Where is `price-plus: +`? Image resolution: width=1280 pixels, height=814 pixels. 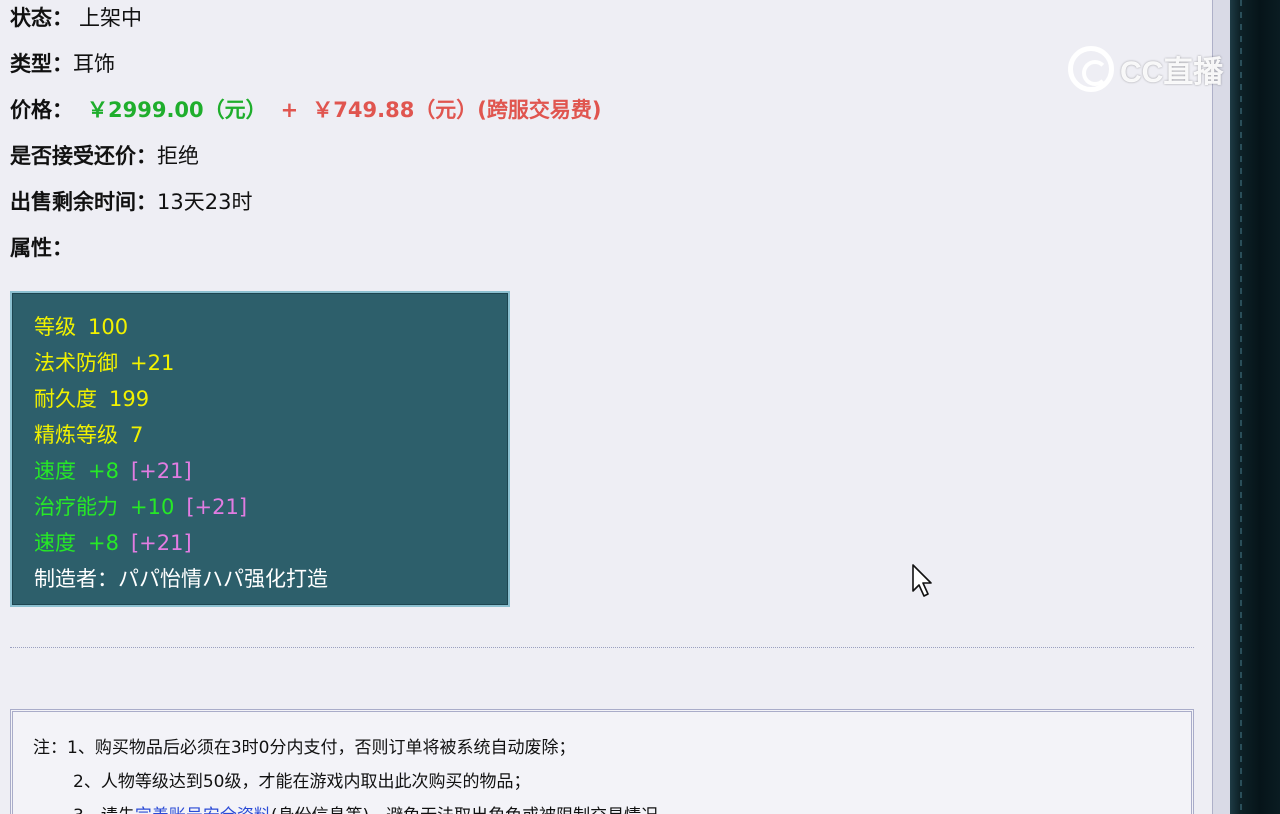 price-plus: + is located at coordinates (289, 110).